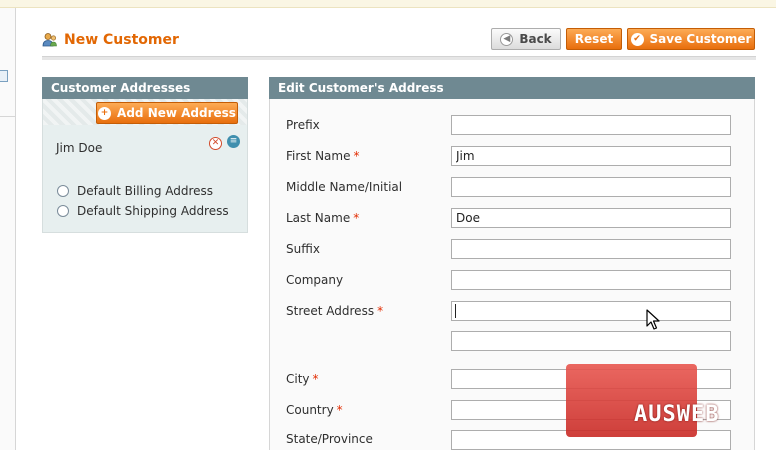  I want to click on prefix-label: Prefix, so click(303, 125).